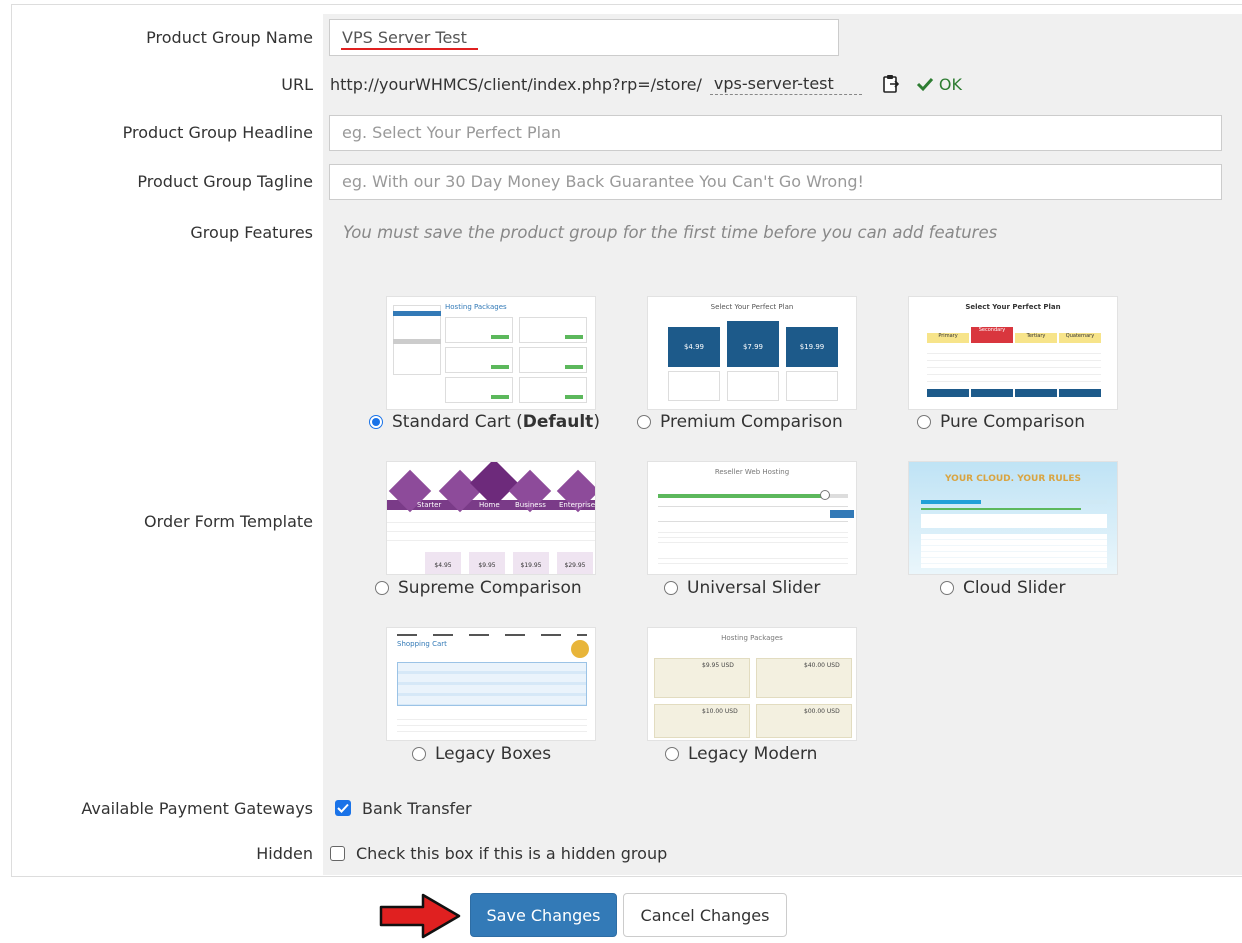 This screenshot has height=943, width=1242. Describe the element at coordinates (751, 422) in the screenshot. I see `option-label: Premium Comparison` at that location.